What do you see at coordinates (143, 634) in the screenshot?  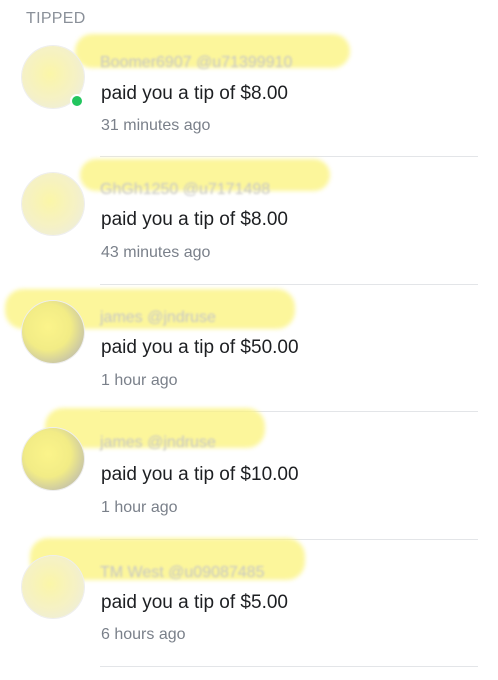 I see `notification-time: 6 hours ago` at bounding box center [143, 634].